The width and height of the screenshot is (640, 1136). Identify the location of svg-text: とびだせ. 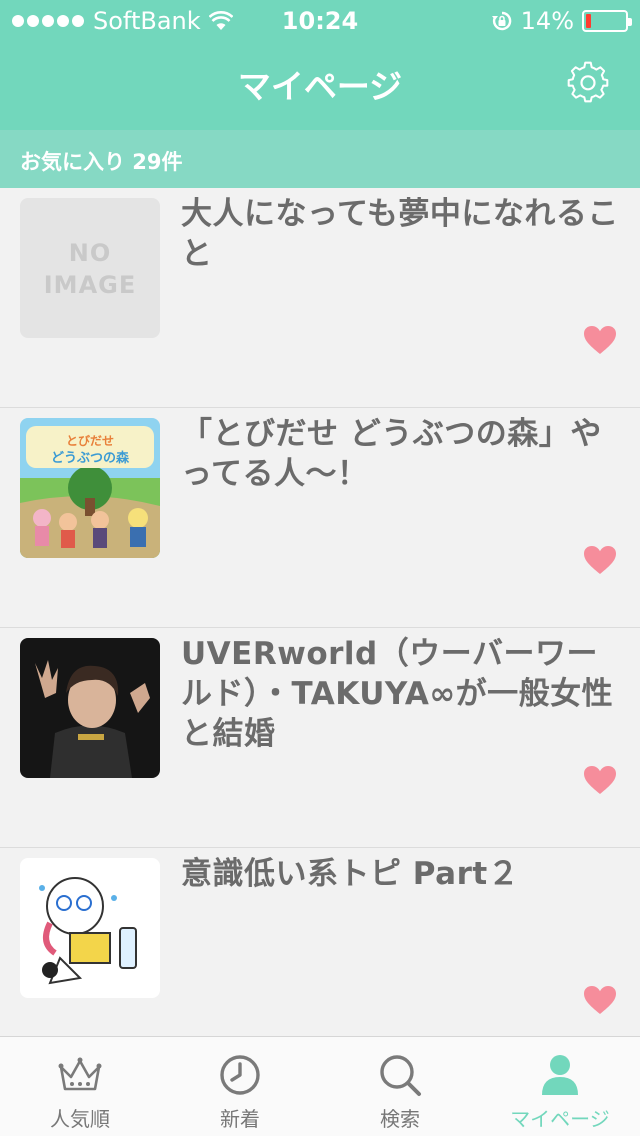
(90, 440).